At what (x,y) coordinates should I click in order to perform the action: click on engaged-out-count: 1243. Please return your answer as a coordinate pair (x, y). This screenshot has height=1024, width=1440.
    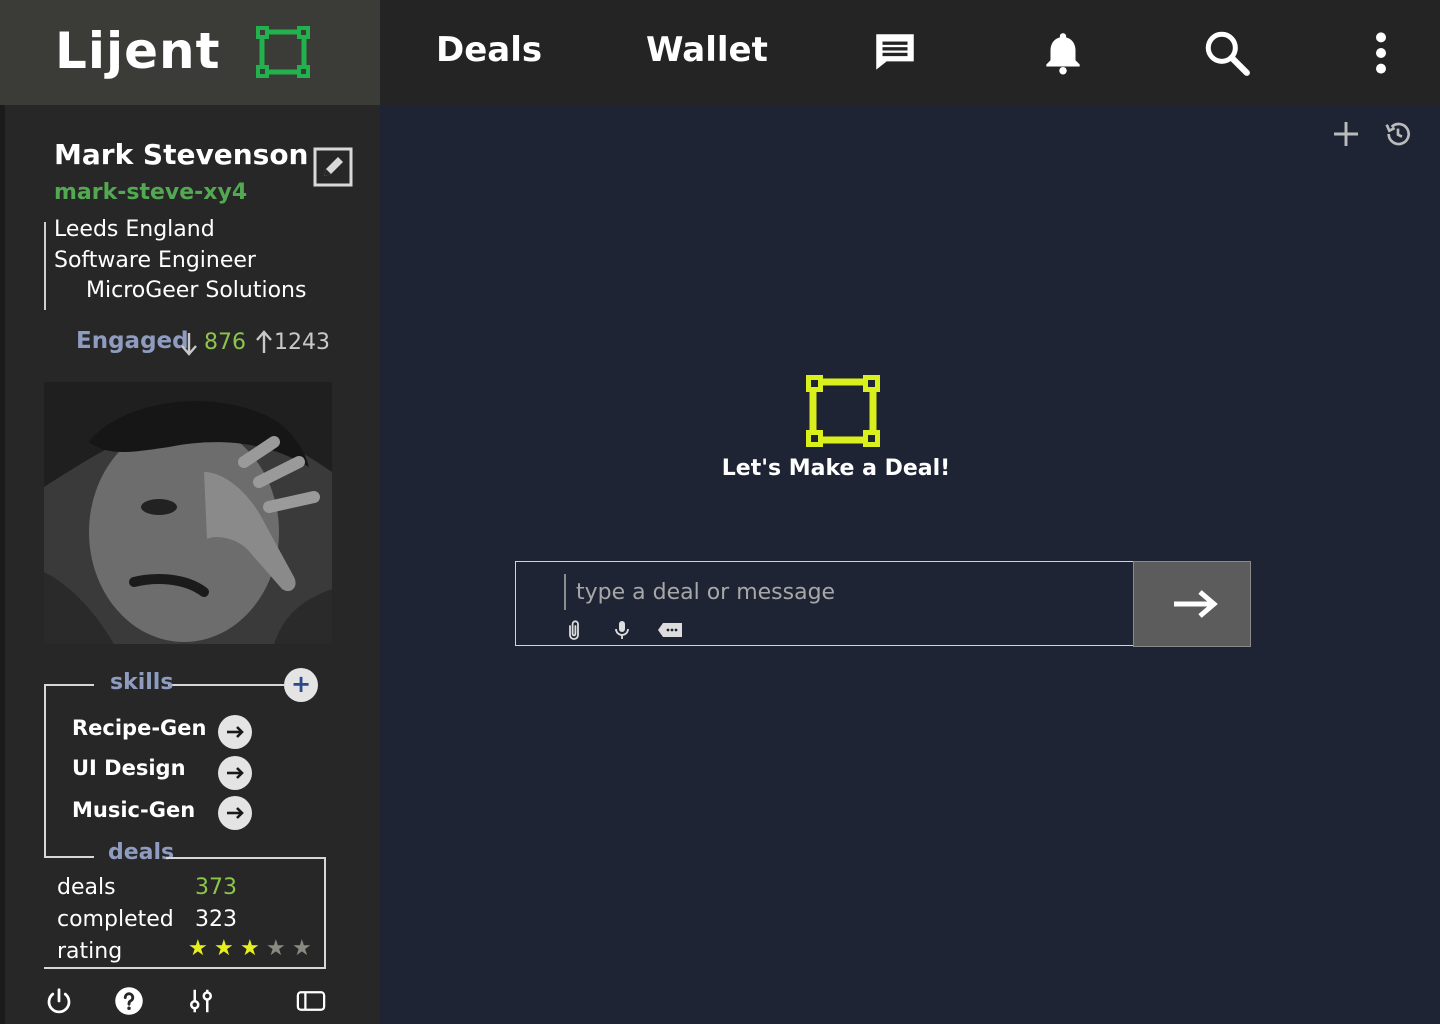
    Looking at the image, I should click on (302, 342).